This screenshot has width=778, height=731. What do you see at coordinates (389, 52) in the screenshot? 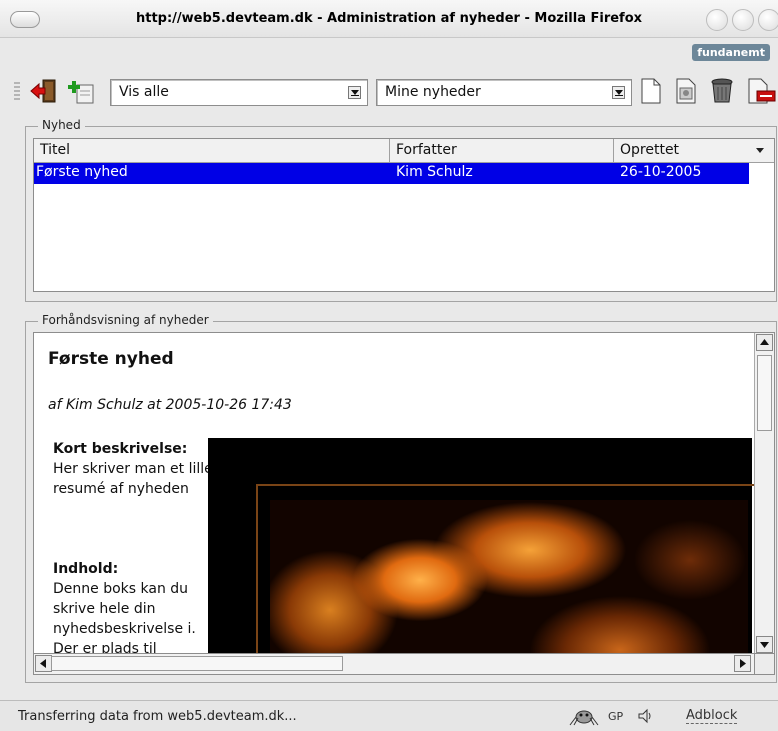
I see `brand-strip: fundanemt` at bounding box center [389, 52].